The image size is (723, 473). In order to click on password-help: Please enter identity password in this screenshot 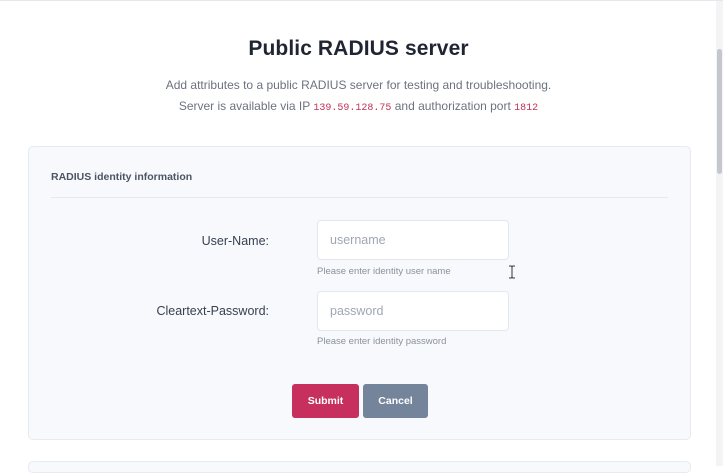, I will do `click(382, 341)`.